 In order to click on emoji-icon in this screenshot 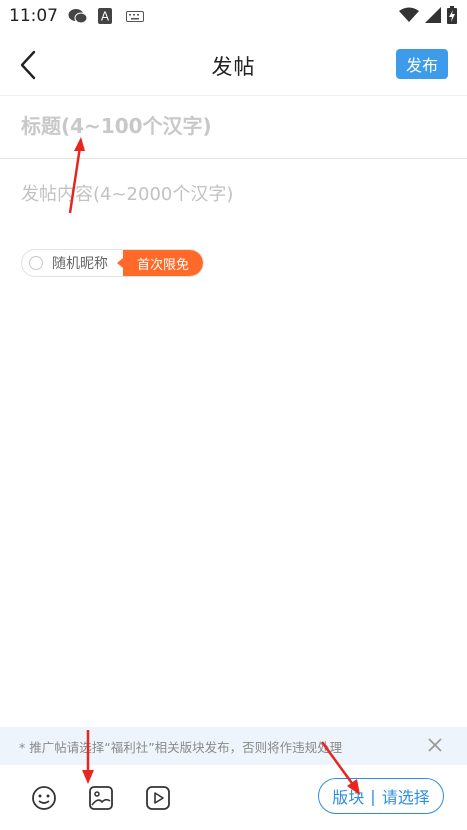, I will do `click(44, 798)`.